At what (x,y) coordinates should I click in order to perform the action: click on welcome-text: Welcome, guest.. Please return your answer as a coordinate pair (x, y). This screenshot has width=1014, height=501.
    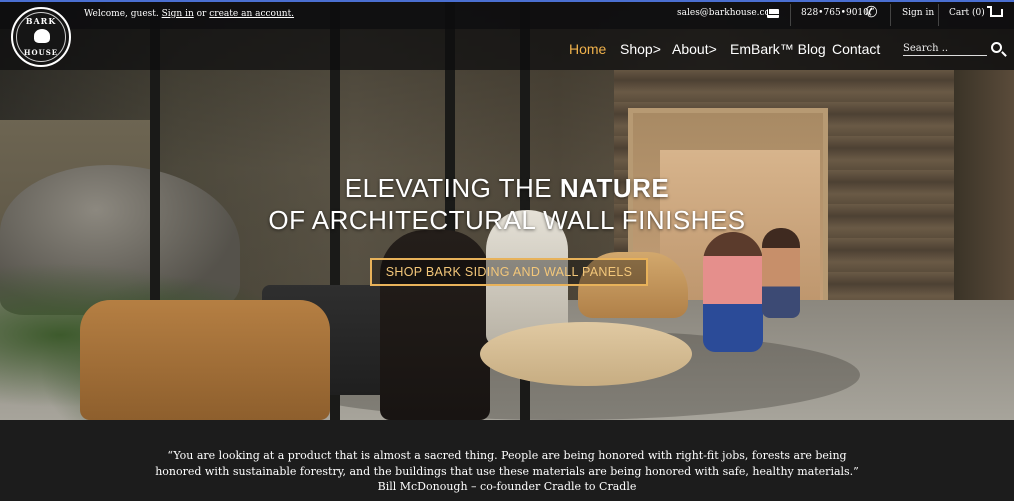
    Looking at the image, I should click on (121, 14).